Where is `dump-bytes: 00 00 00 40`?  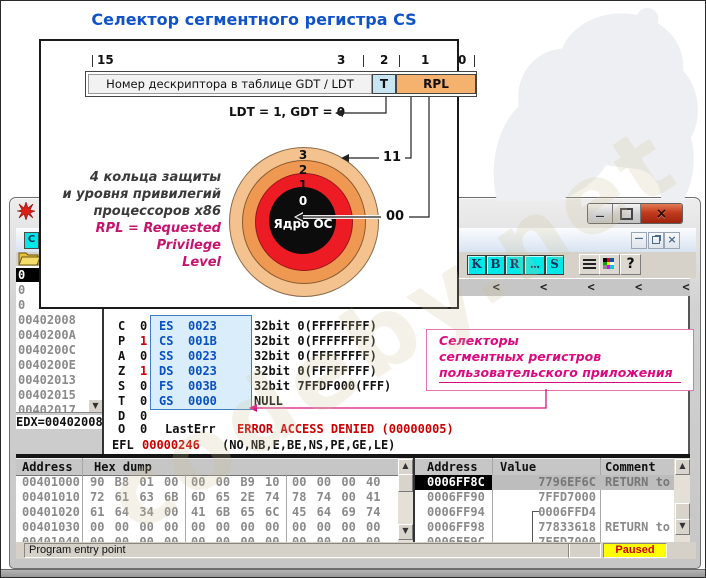
dump-bytes: 00 00 00 40 is located at coordinates (336, 482).